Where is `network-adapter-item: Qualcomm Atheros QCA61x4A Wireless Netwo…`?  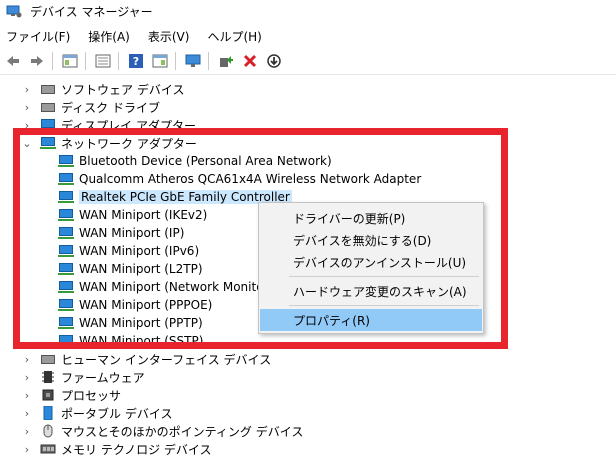
network-adapter-item: Qualcomm Atheros QCA61x4A Wireless Netwo… is located at coordinates (239, 179).